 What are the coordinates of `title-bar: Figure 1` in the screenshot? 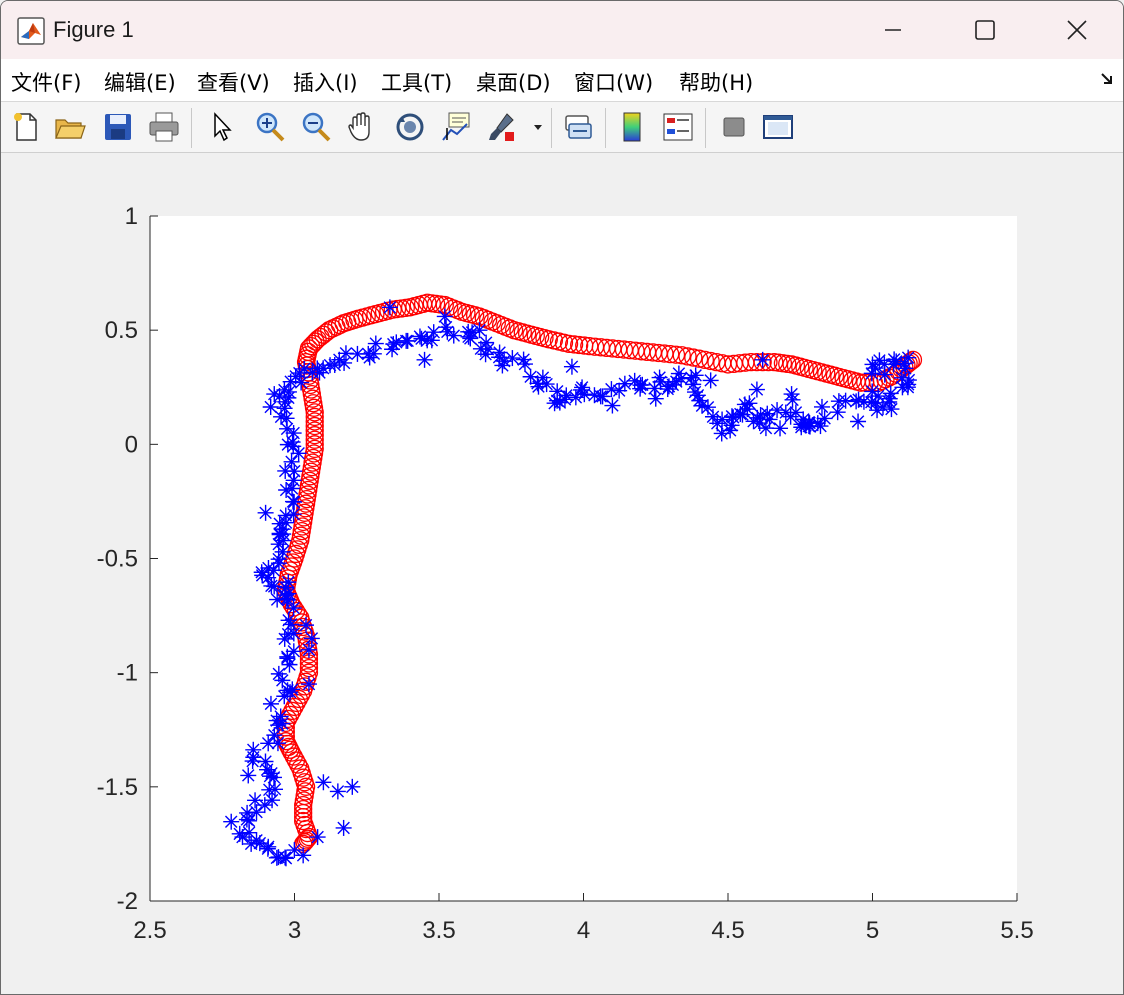 It's located at (562, 30).